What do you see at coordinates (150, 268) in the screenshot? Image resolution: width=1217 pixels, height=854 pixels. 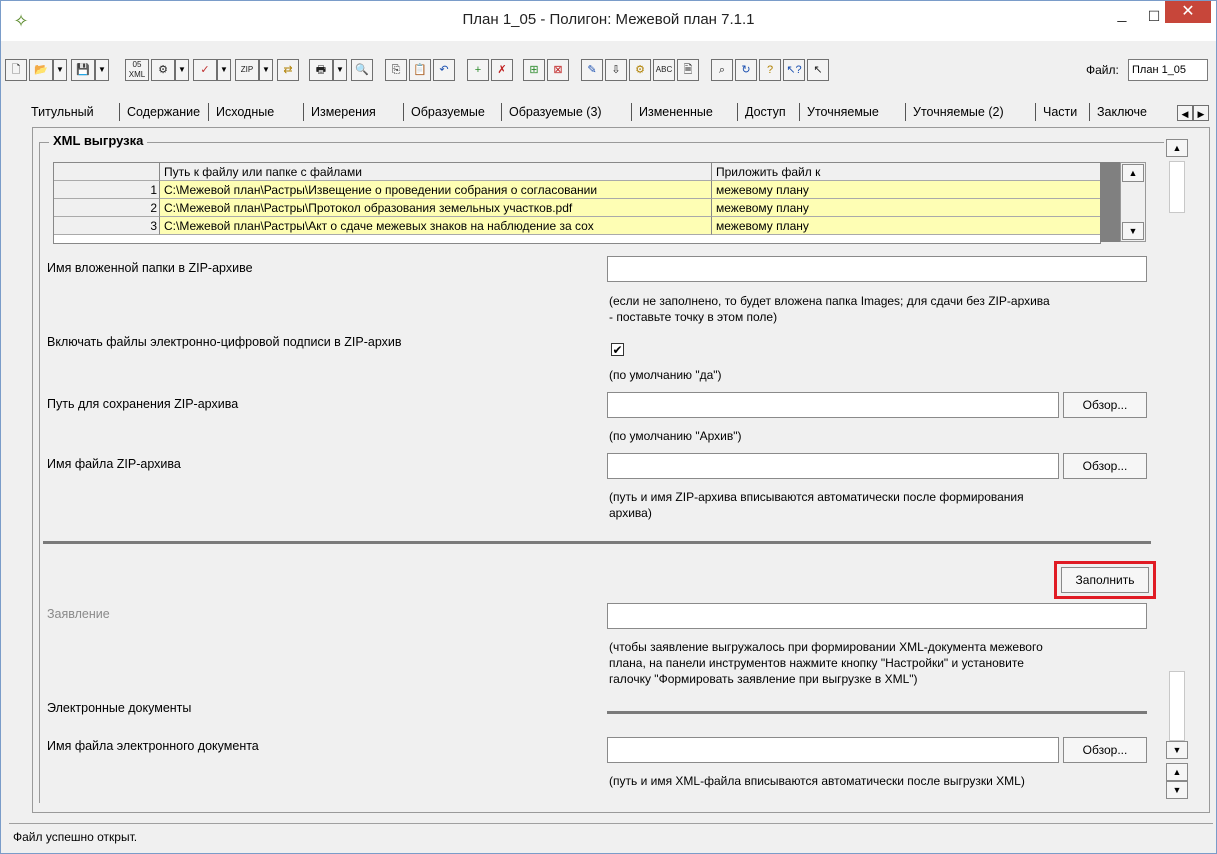 I see `zip-folder-label: Имя вложенной папки в ZIP-архиве` at bounding box center [150, 268].